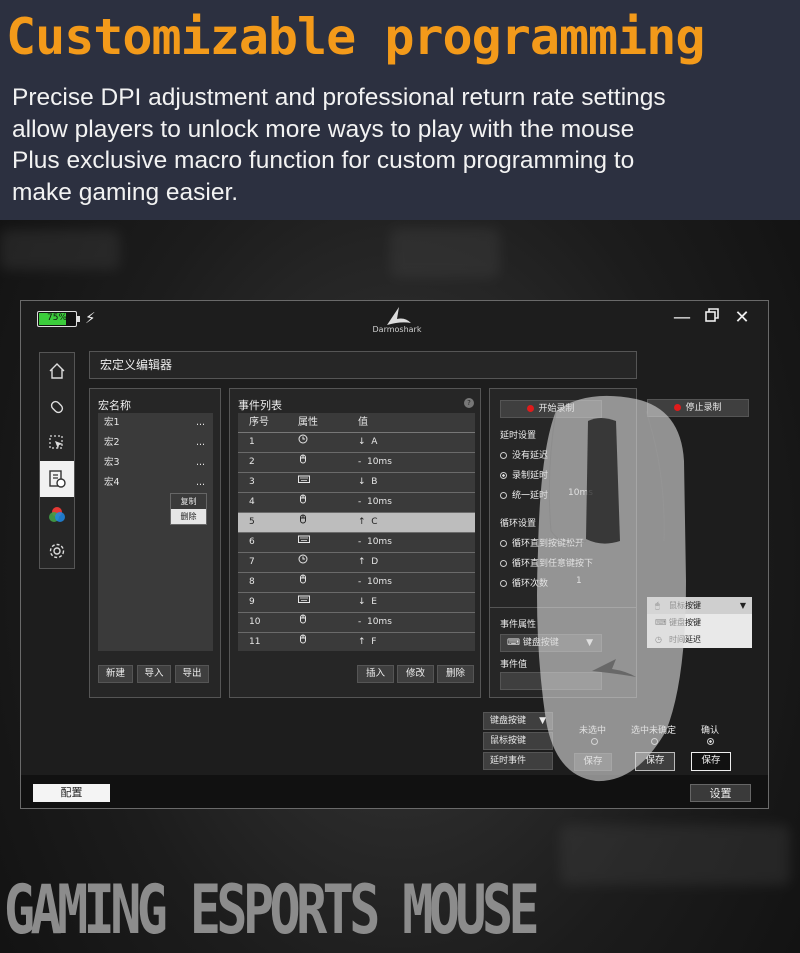  What do you see at coordinates (356, 623) in the screenshot?
I see `event-row: 10 - 10ms` at bounding box center [356, 623].